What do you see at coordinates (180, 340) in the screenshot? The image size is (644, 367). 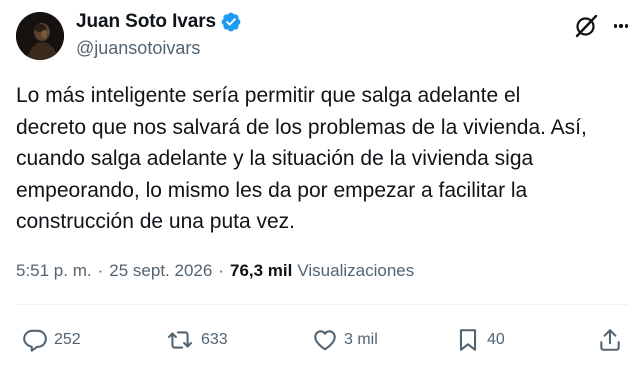 I see `repost-icon` at bounding box center [180, 340].